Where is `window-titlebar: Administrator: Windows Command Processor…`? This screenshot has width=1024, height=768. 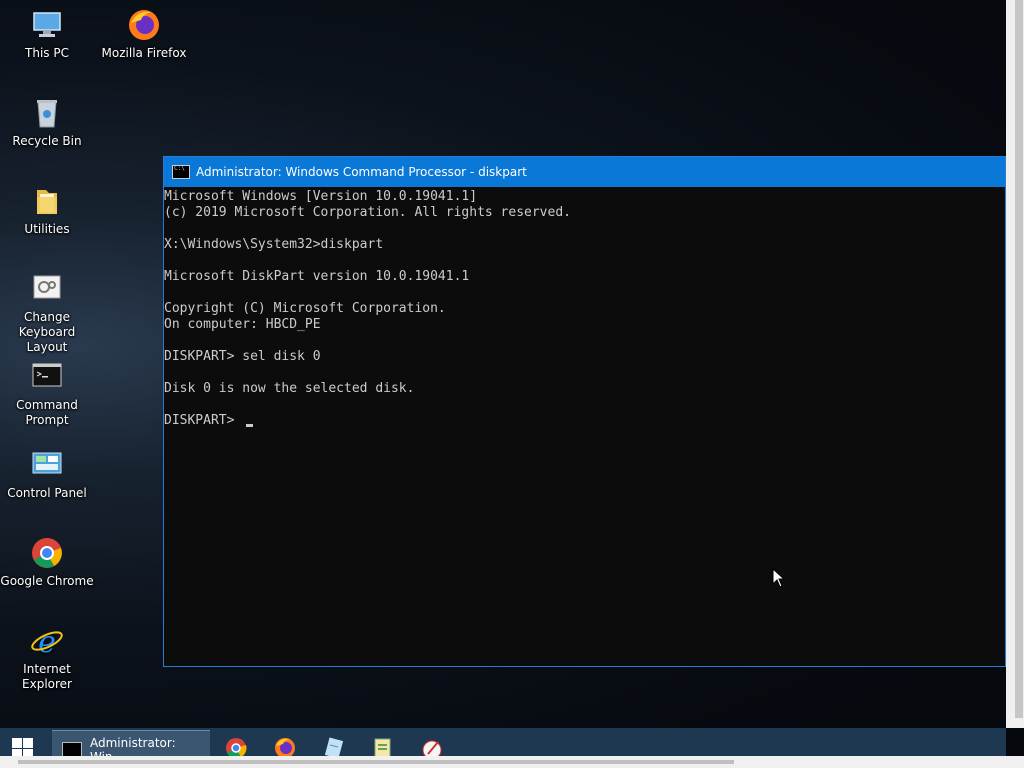 window-titlebar: Administrator: Windows Command Processor… is located at coordinates (584, 172).